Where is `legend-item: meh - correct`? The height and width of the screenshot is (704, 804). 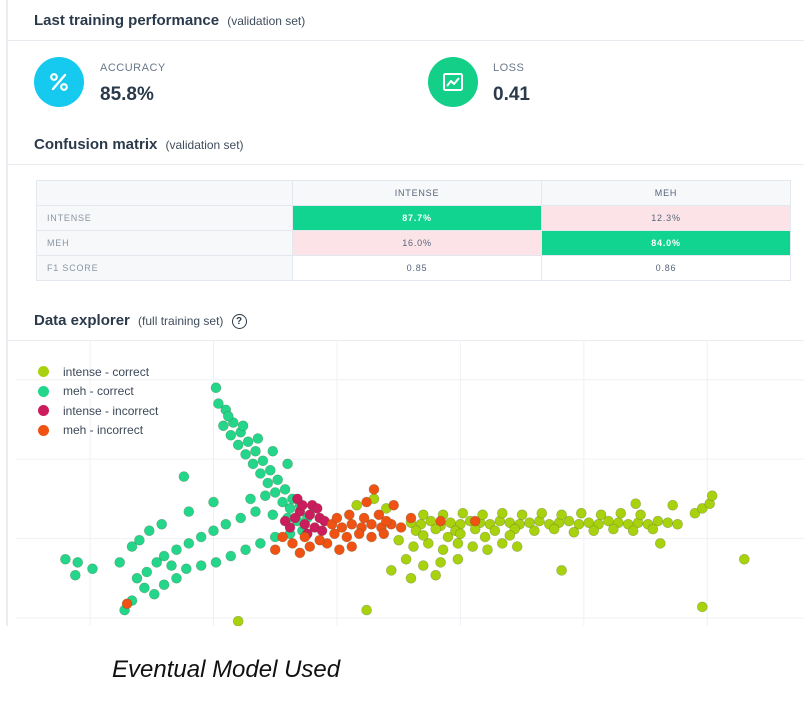
legend-item: meh - correct is located at coordinates (98, 392).